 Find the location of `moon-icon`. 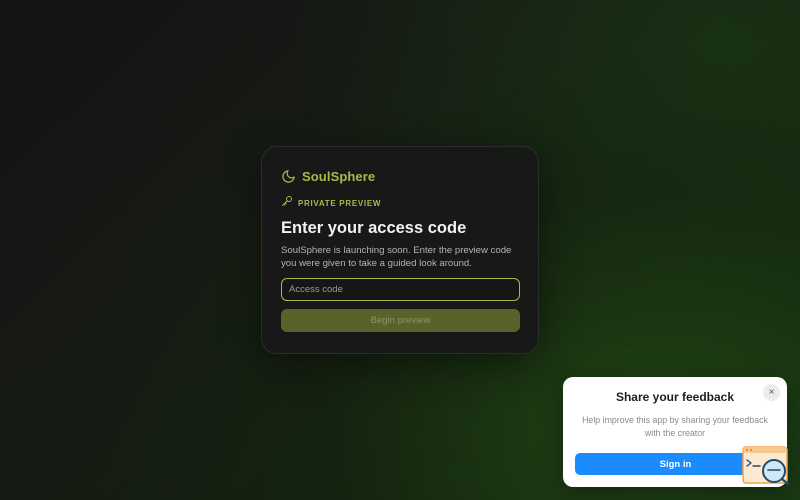

moon-icon is located at coordinates (288, 176).